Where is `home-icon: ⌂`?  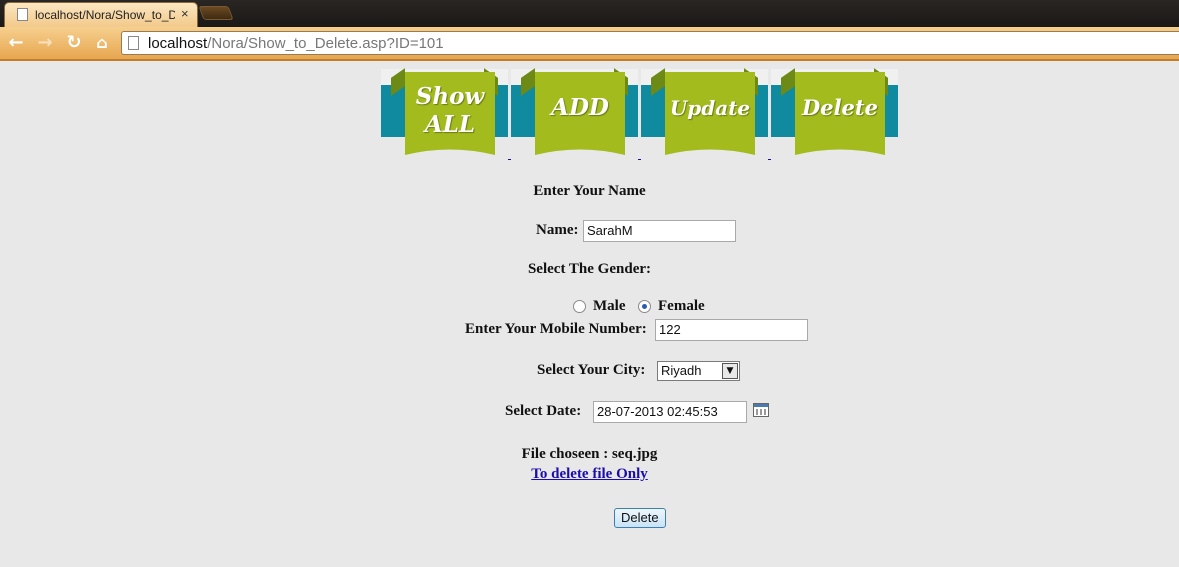
home-icon: ⌂ is located at coordinates (102, 43).